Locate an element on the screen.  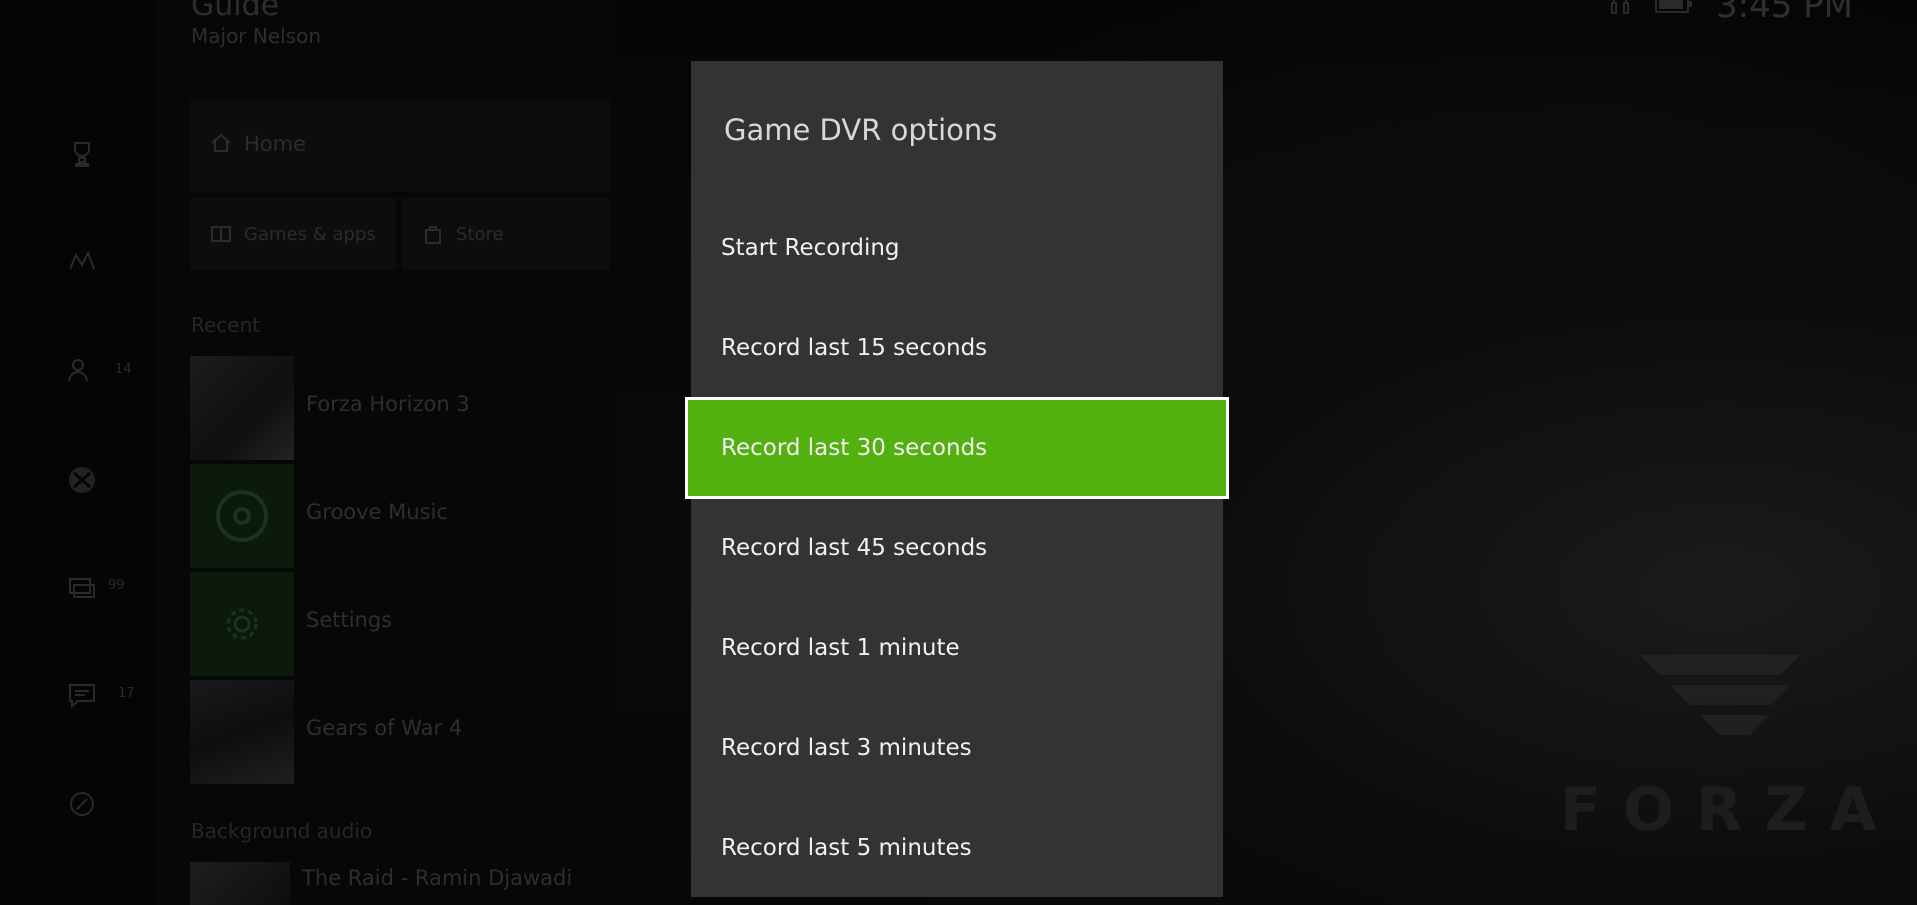
broadcast-icon is located at coordinates (82, 804).